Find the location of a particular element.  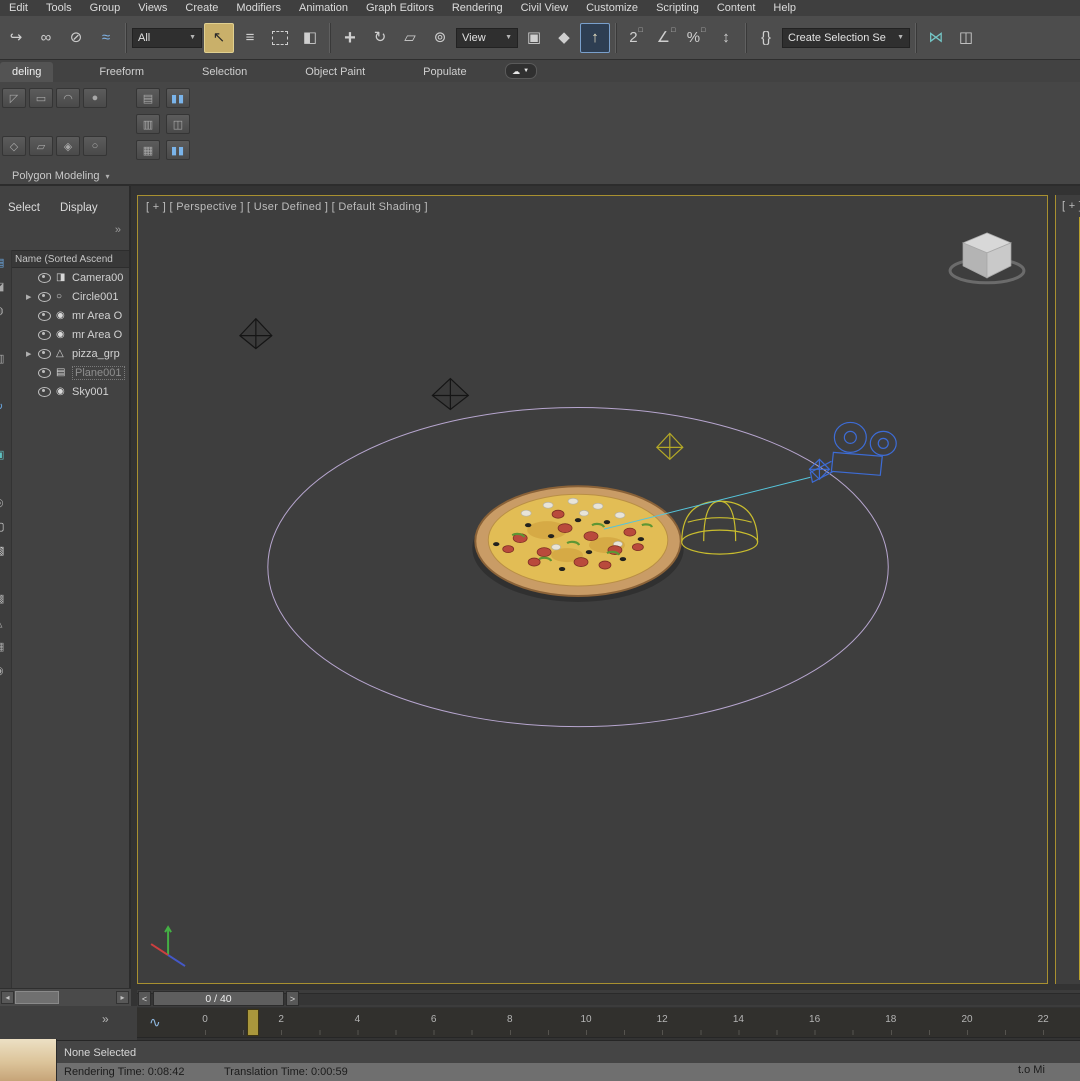

scene-object-row: ▤ Plane001 is located at coordinates (70, 372).